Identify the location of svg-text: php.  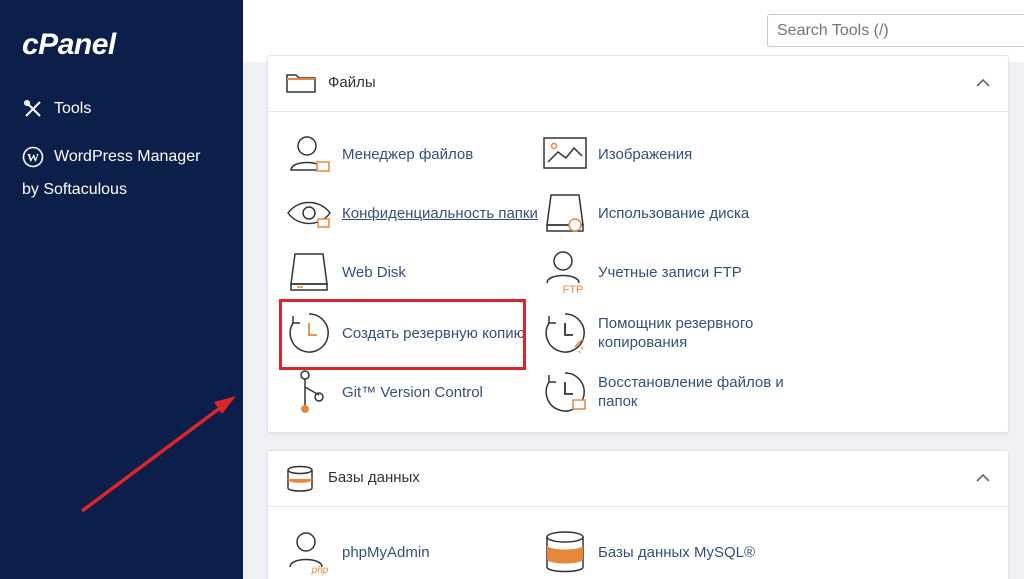
(320, 570).